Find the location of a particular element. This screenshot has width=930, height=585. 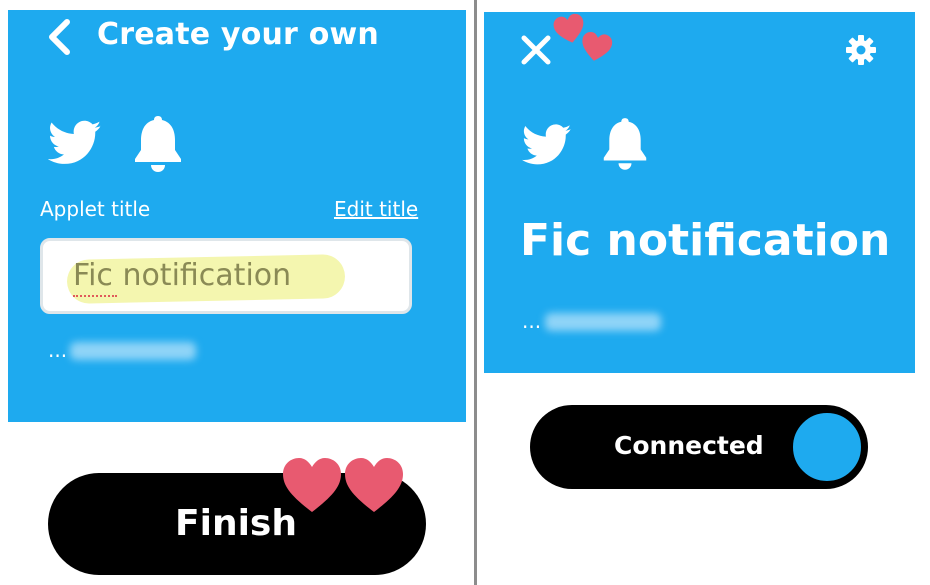

toggle-knob is located at coordinates (827, 447).